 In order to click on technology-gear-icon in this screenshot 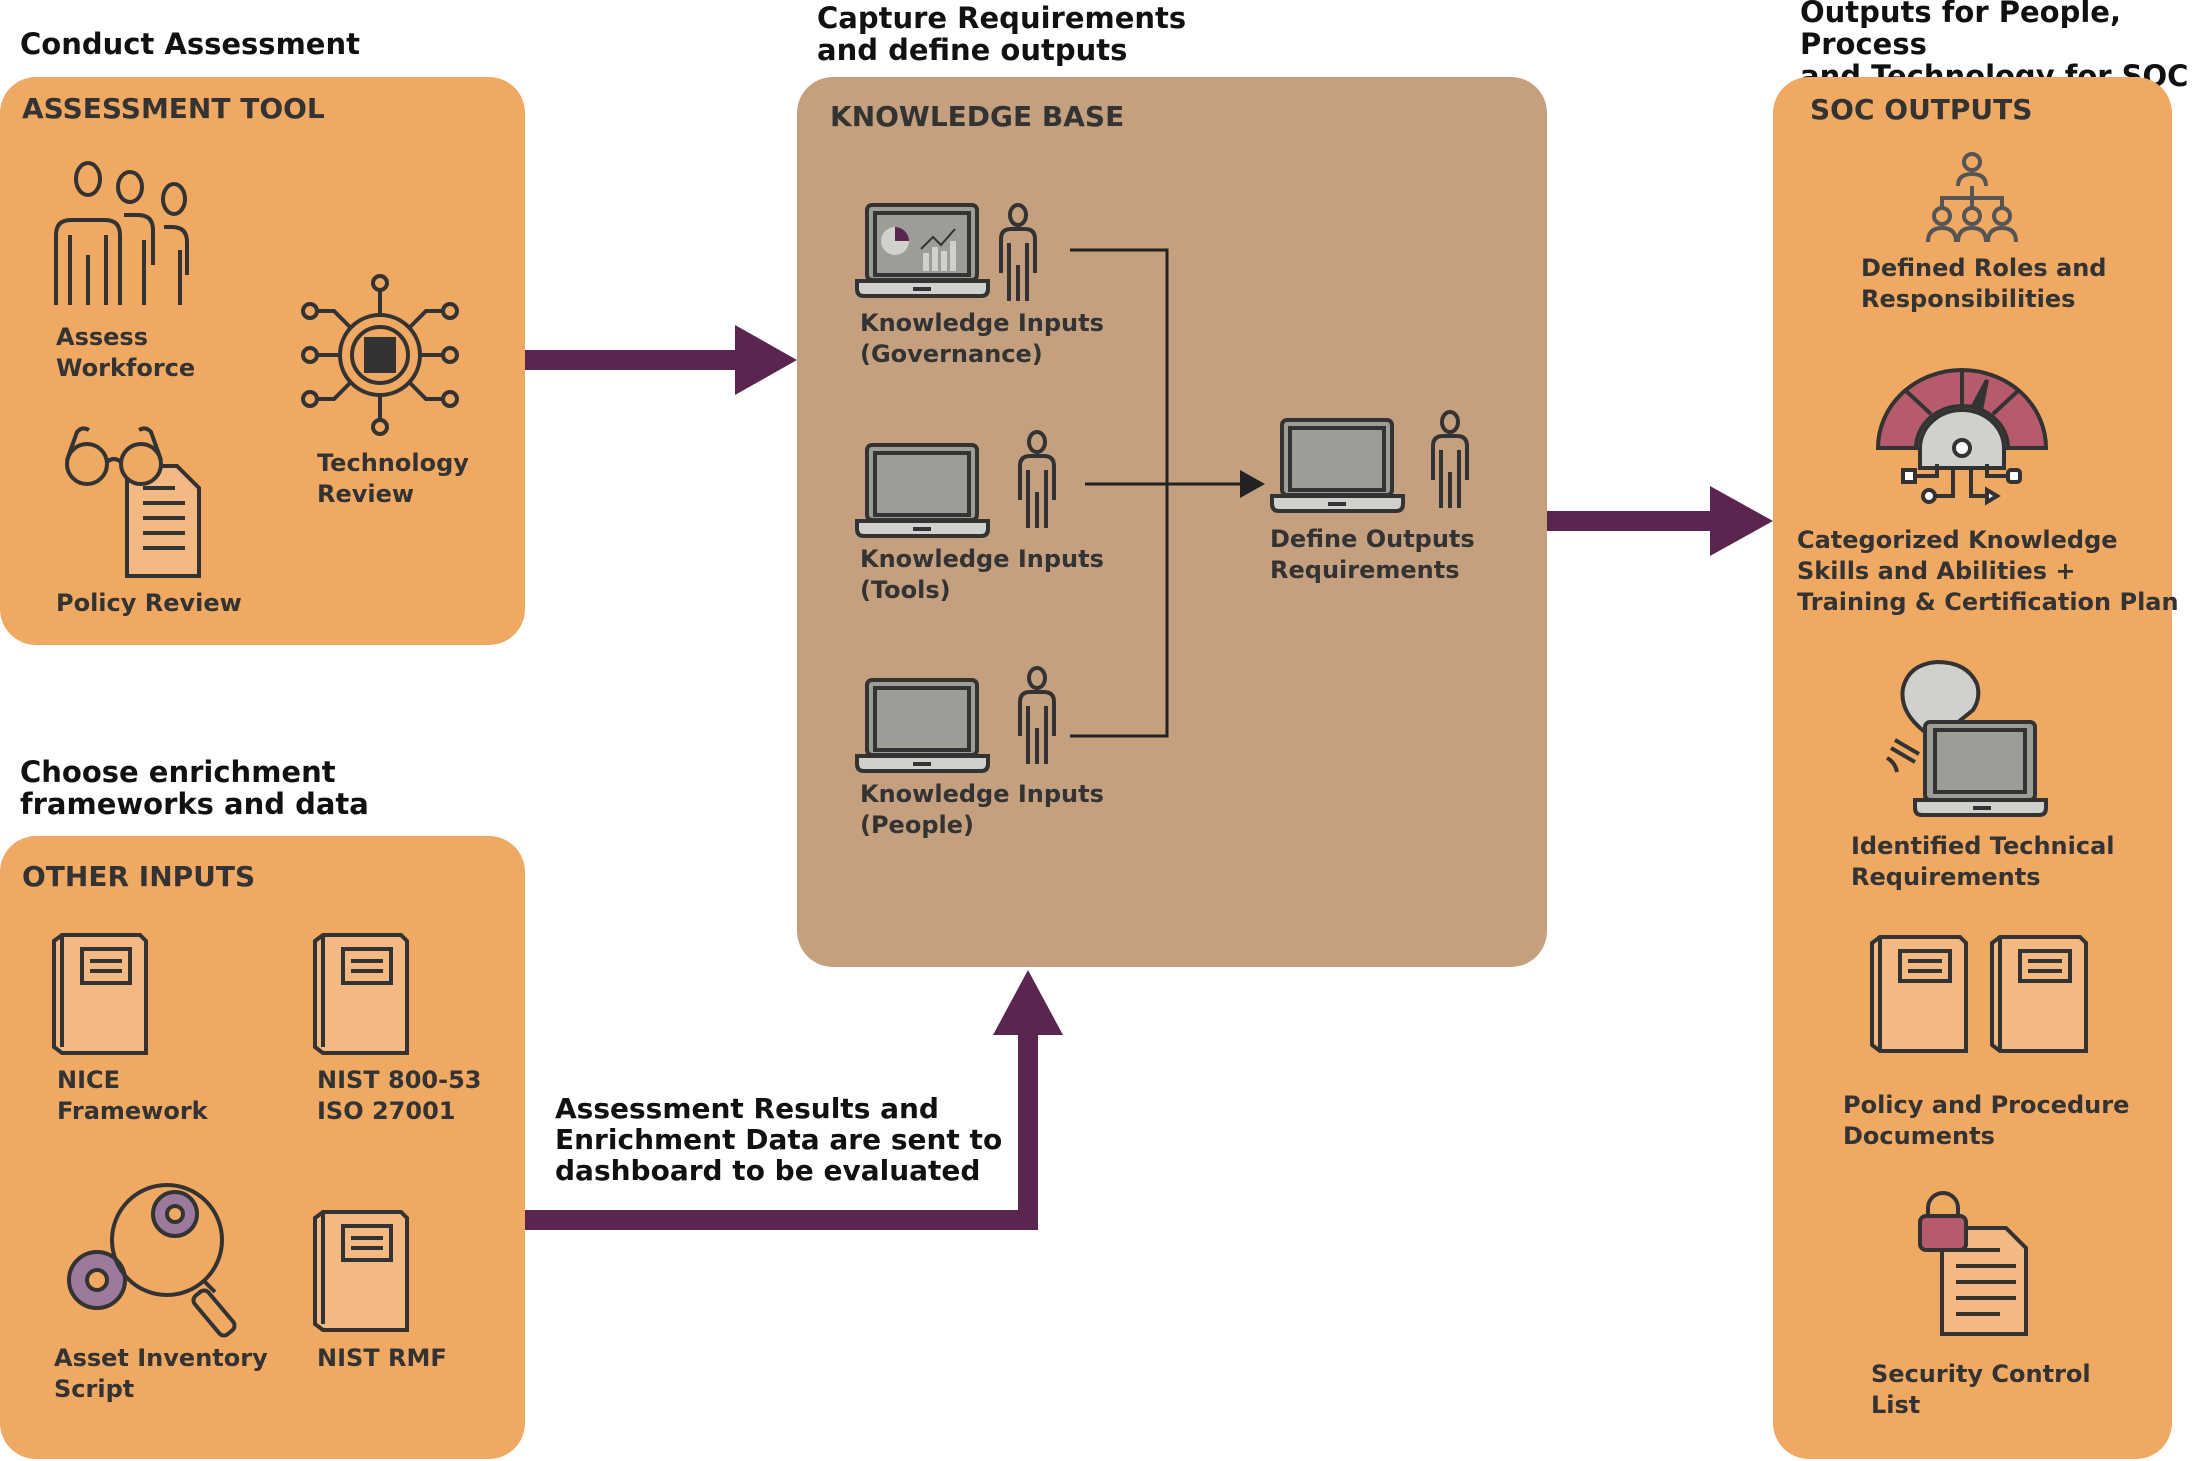, I will do `click(380, 355)`.